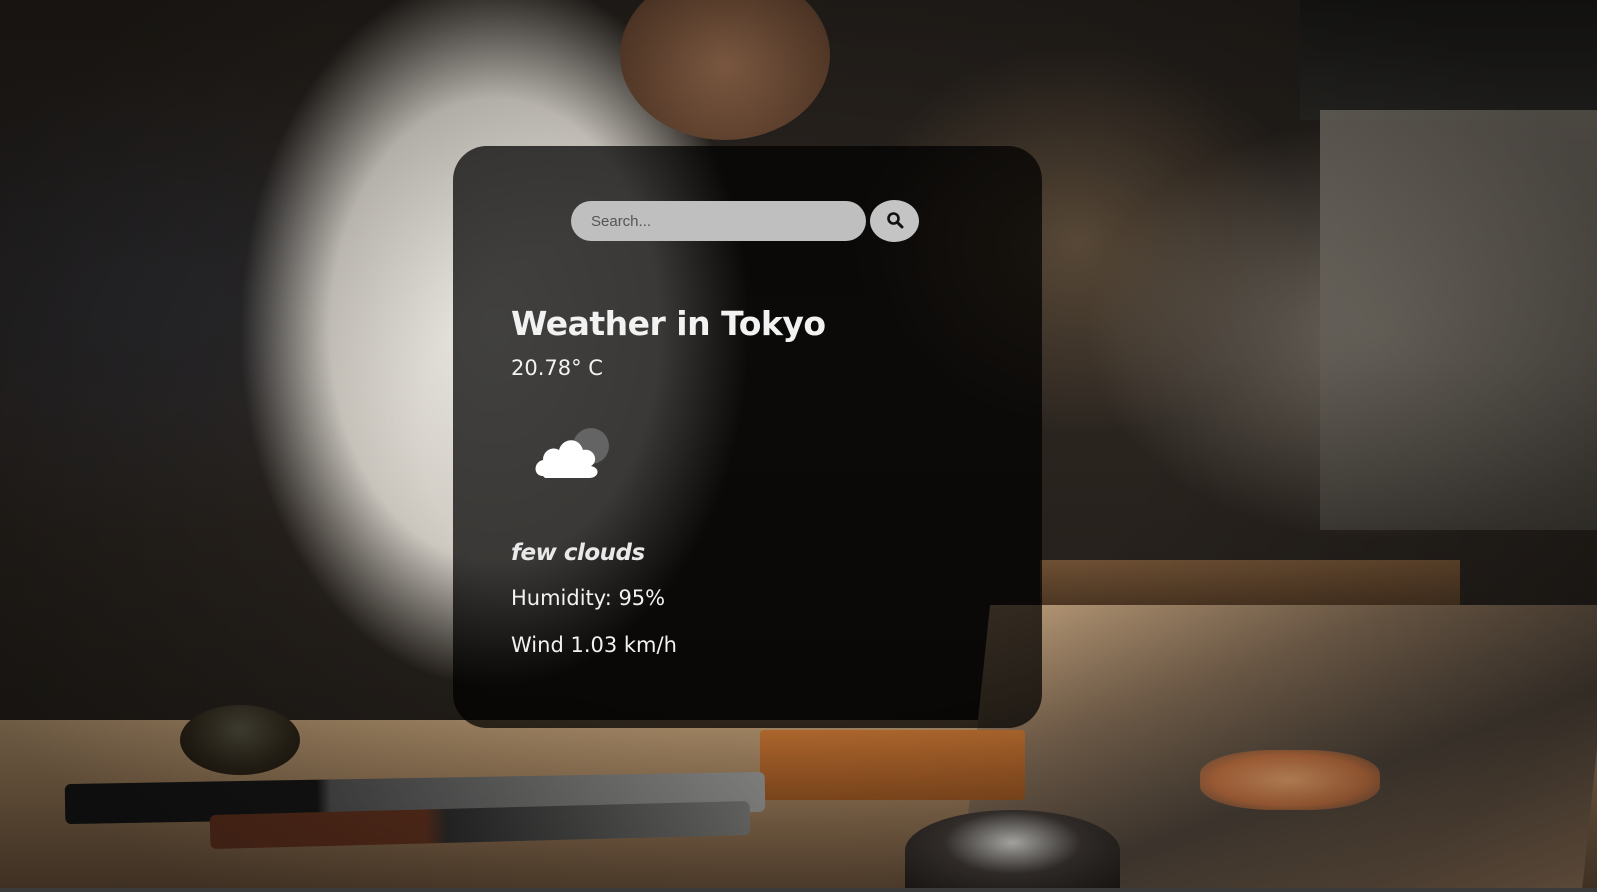  I want to click on bottom-border, so click(798, 890).